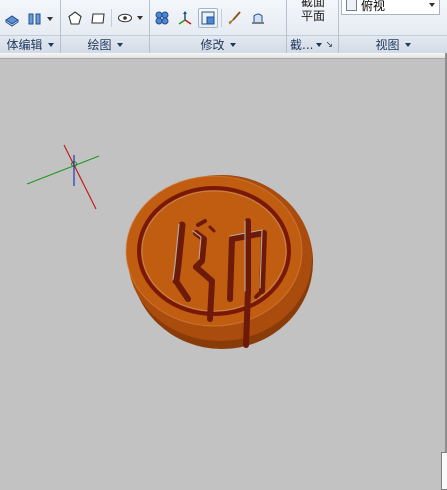  Describe the element at coordinates (214, 251) in the screenshot. I see `piece-top` at that location.